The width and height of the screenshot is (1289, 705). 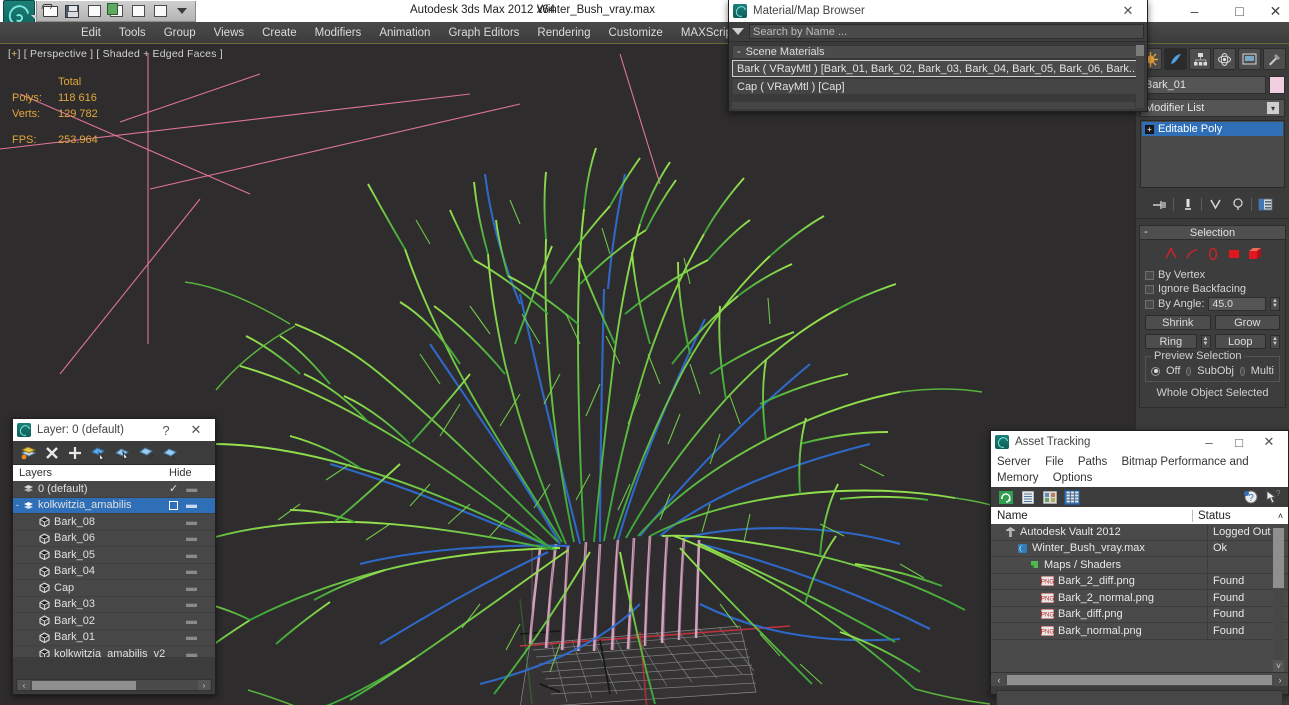 What do you see at coordinates (1175, 59) in the screenshot?
I see `modify-tab-icon` at bounding box center [1175, 59].